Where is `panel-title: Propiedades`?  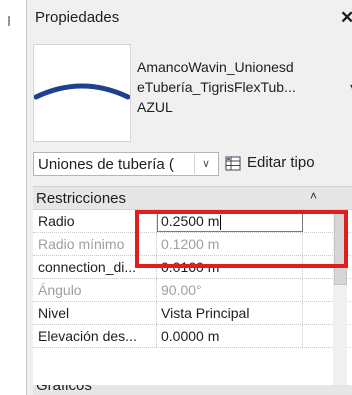 panel-title: Propiedades is located at coordinates (77, 17).